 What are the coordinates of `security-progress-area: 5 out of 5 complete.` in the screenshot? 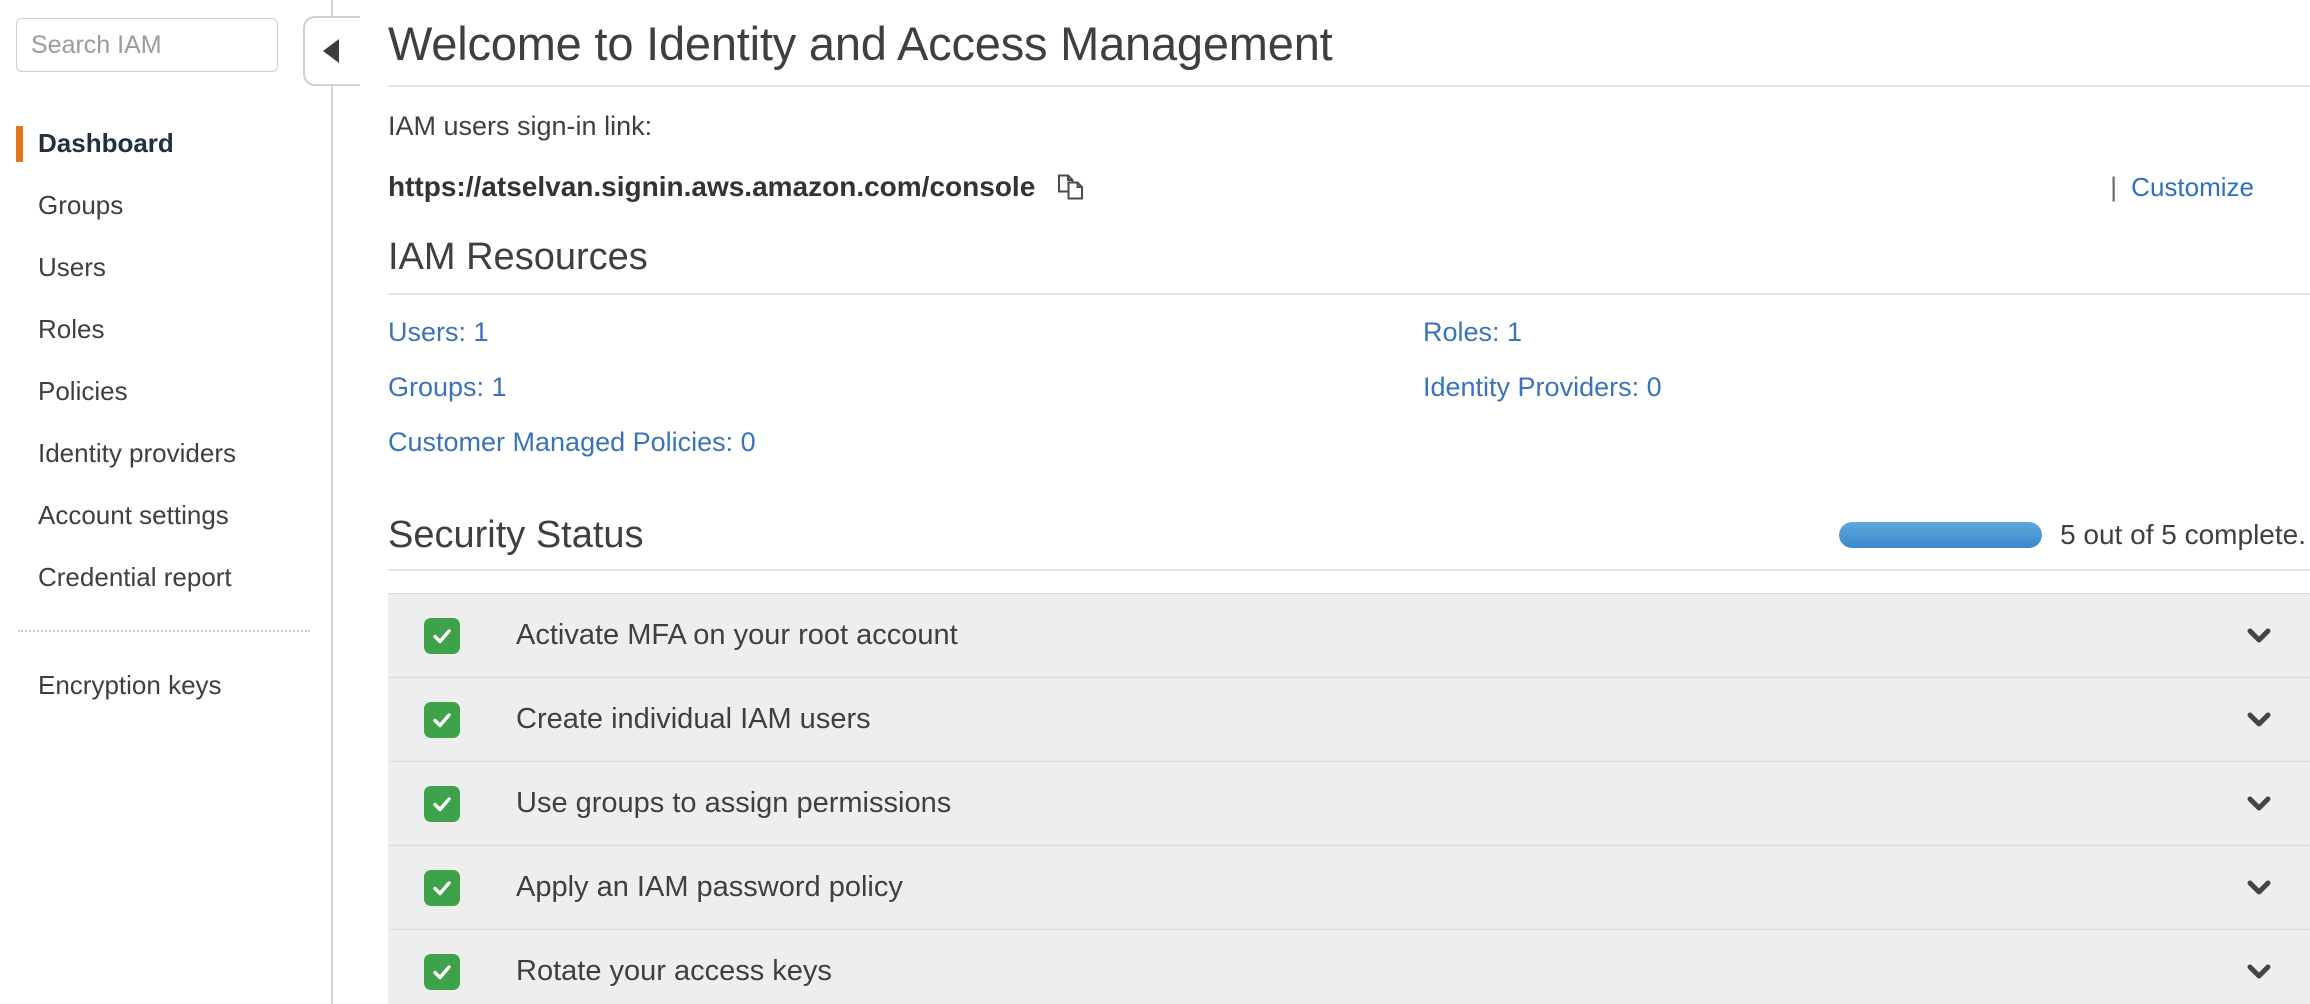 It's located at (2072, 538).